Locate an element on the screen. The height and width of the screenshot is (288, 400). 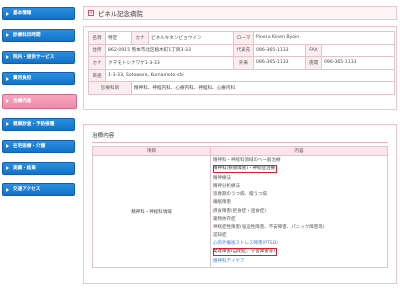
treatment-list-item: 薬物依存症 is located at coordinates (224, 219).